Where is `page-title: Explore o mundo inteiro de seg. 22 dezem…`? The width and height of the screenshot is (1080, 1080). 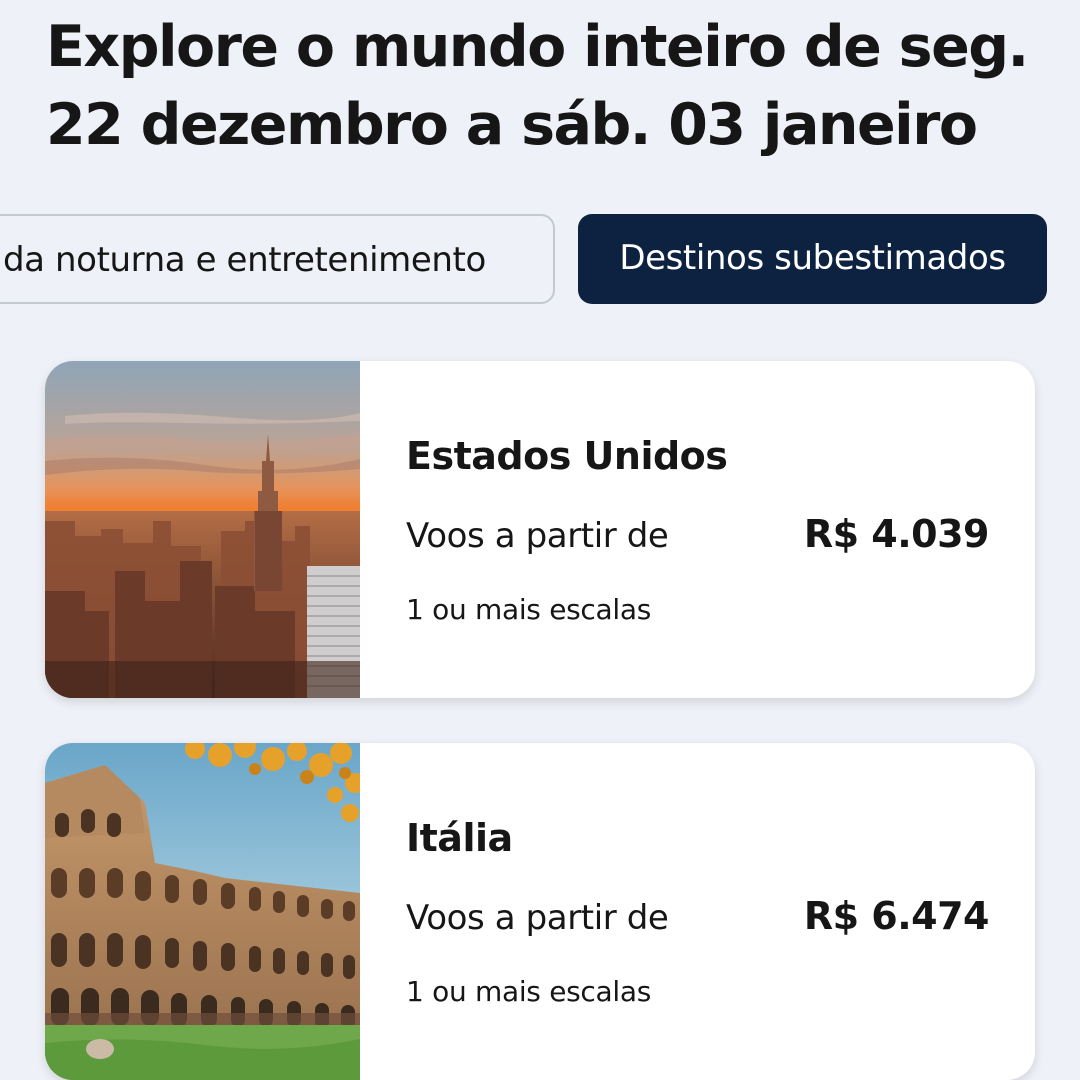 page-title: Explore o mundo inteiro de seg. 22 dezem… is located at coordinates (537, 86).